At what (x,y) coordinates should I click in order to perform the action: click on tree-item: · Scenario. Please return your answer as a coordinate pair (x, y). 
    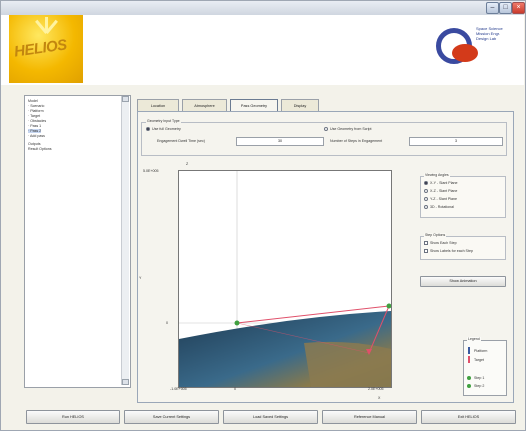
    Looking at the image, I should click on (36, 106).